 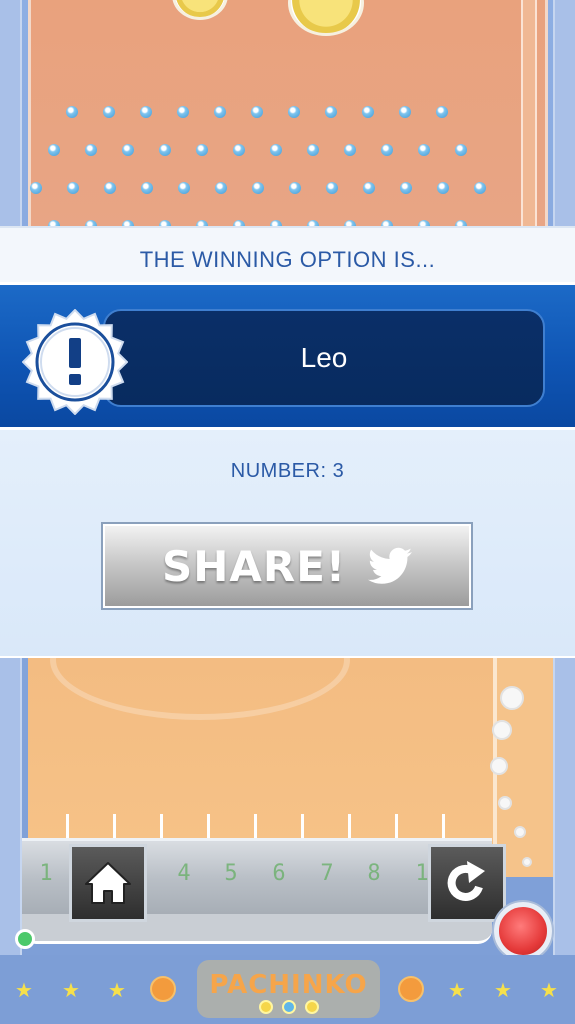 I want to click on slot-number: 7, so click(x=327, y=873).